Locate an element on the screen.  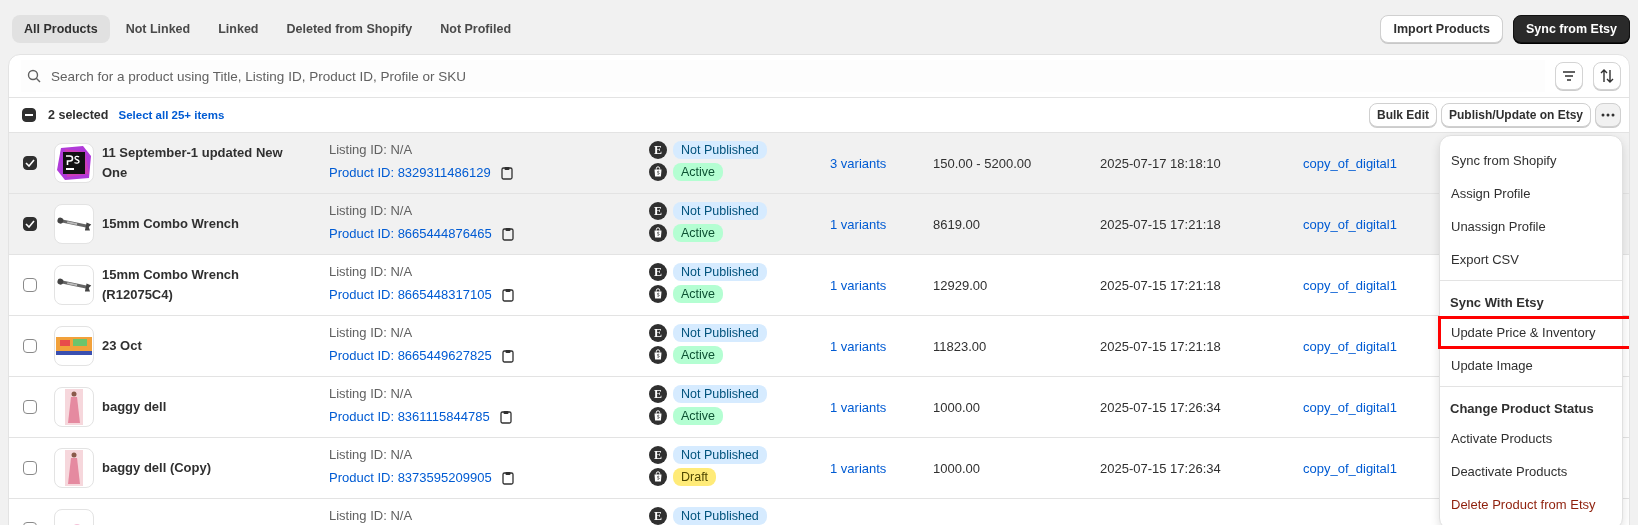
product-id-link: Product ID: 8361115844785 is located at coordinates (409, 416).